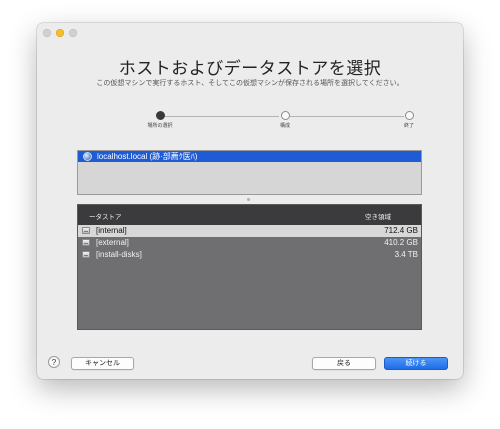 Image resolution: width=500 pixels, height=429 pixels. Describe the element at coordinates (378, 216) in the screenshot. I see `column-header-free-space: 空き領域` at that location.